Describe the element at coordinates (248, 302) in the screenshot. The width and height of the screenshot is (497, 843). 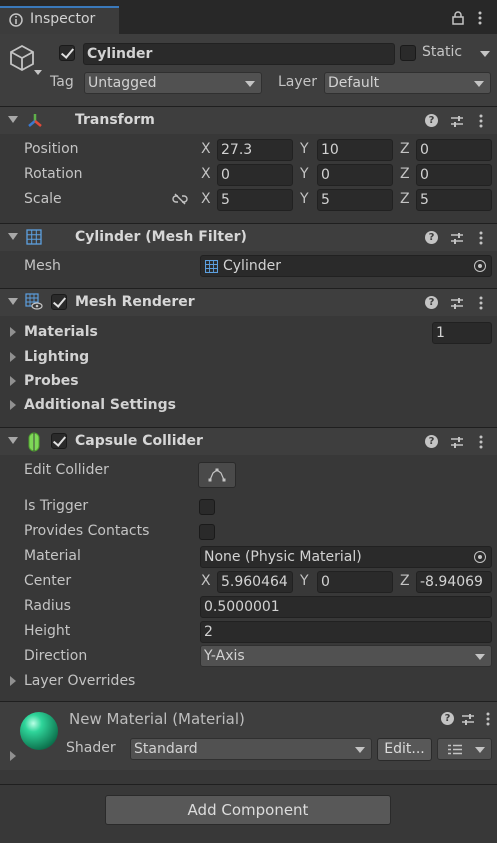
I see `mesh-renderer-header: Mesh Renderer ?` at that location.